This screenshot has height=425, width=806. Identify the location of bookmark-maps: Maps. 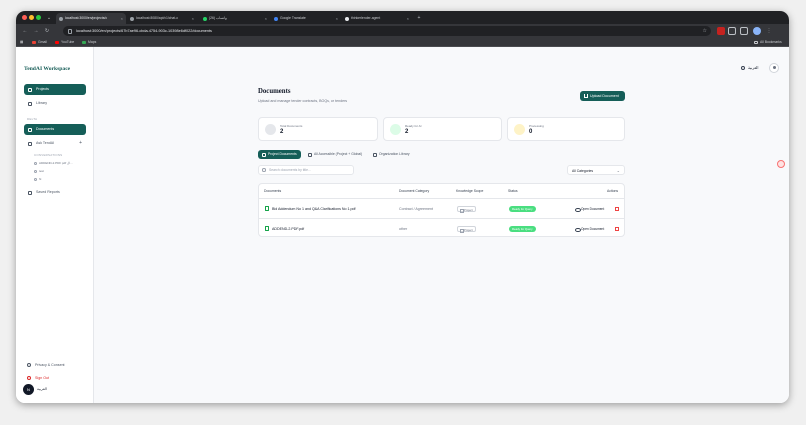
(89, 42).